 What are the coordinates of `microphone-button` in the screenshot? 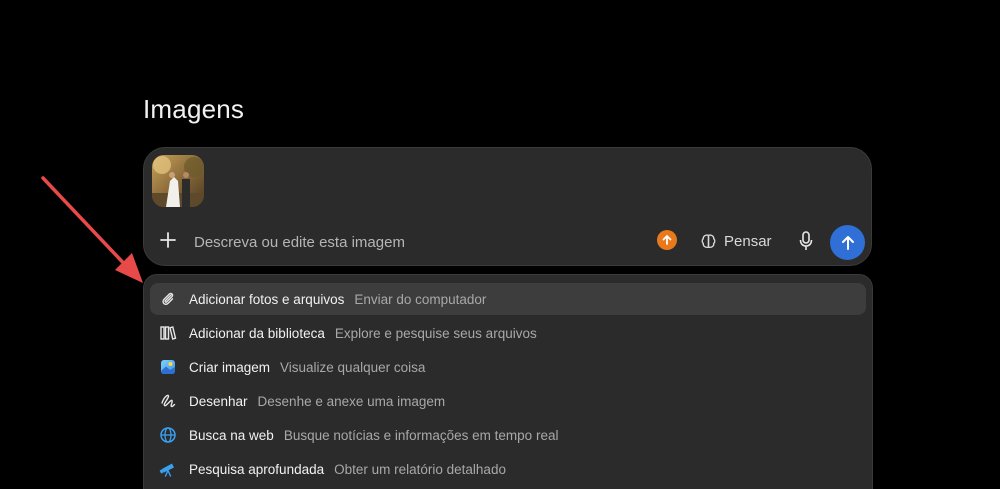 It's located at (806, 241).